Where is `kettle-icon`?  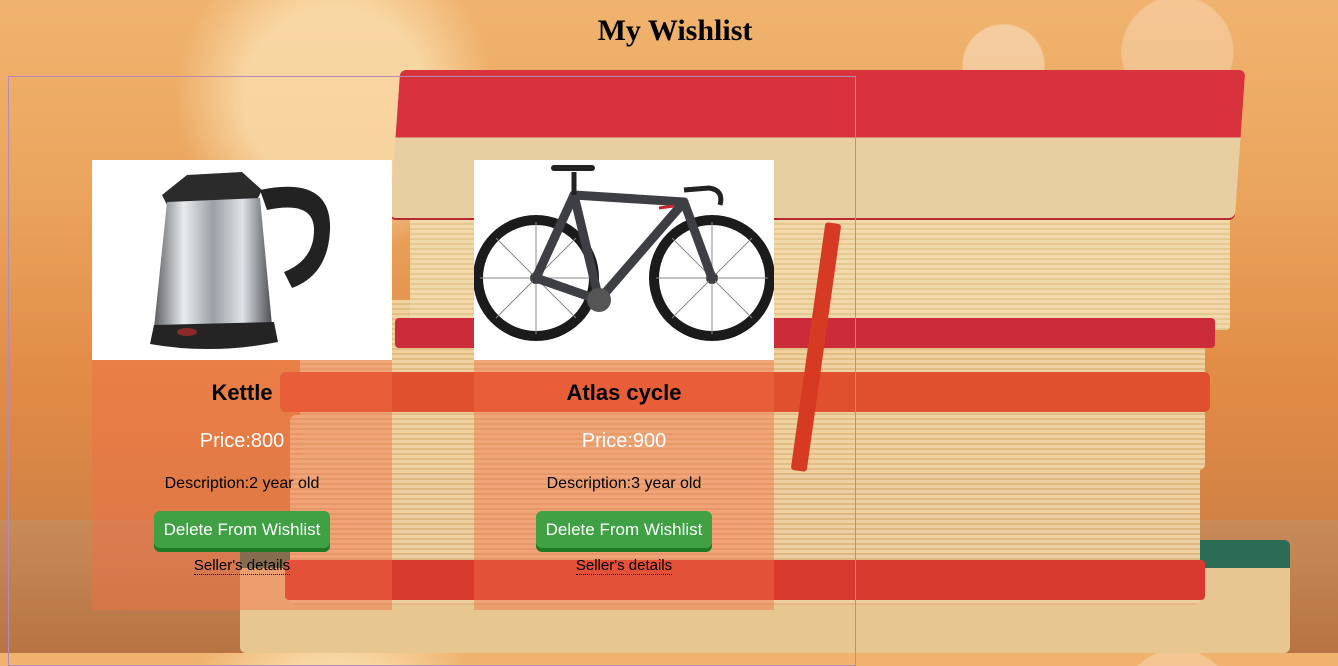
kettle-icon is located at coordinates (240, 261).